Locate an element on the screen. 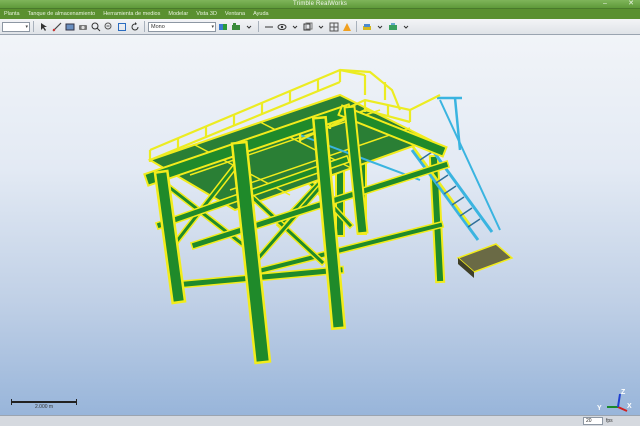 The width and height of the screenshot is (640, 426). stair-handrail is located at coordinates (457, 124).